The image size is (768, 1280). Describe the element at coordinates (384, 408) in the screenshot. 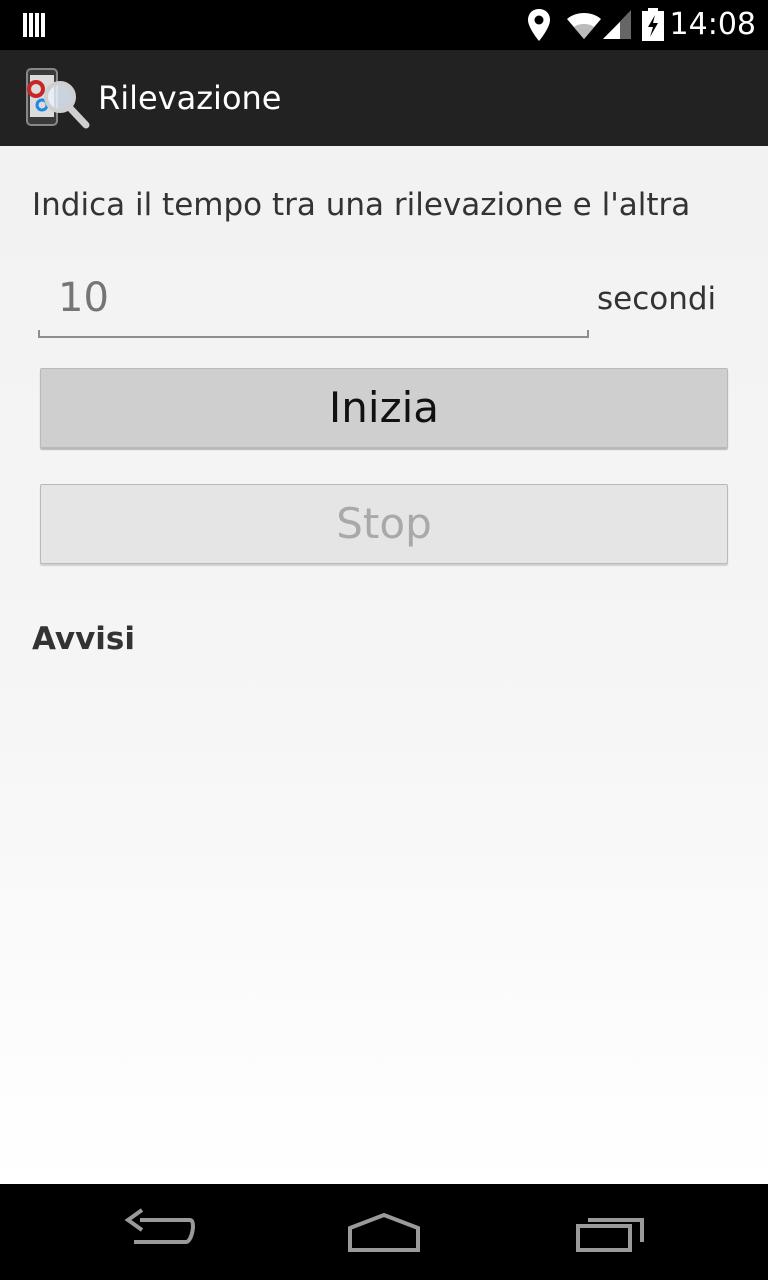

I see `start-button: Inizia` at that location.